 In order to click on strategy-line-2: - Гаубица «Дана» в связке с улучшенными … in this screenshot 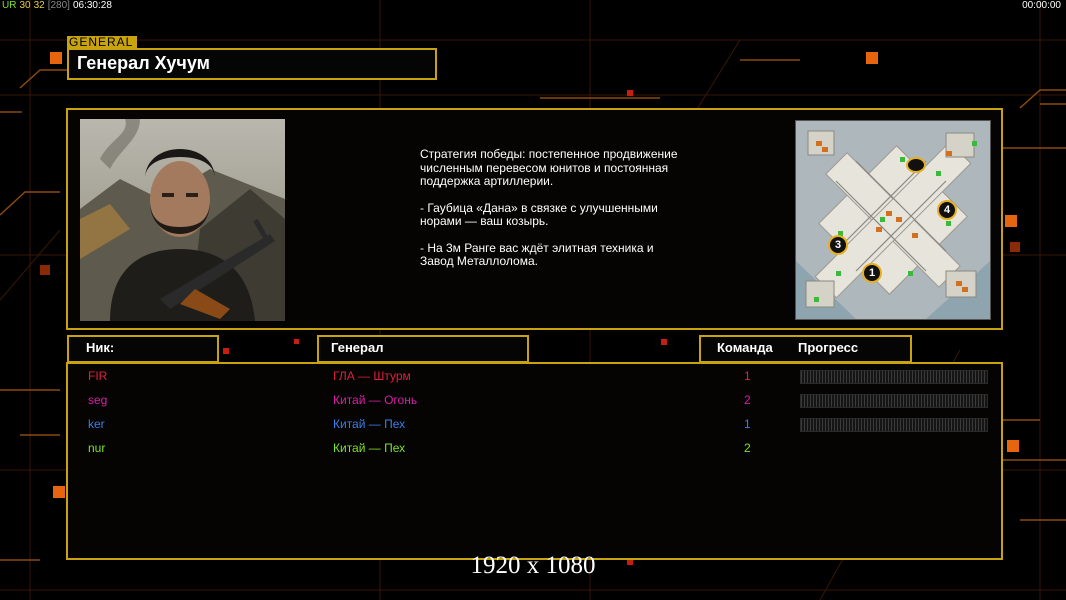, I will do `click(539, 214)`.